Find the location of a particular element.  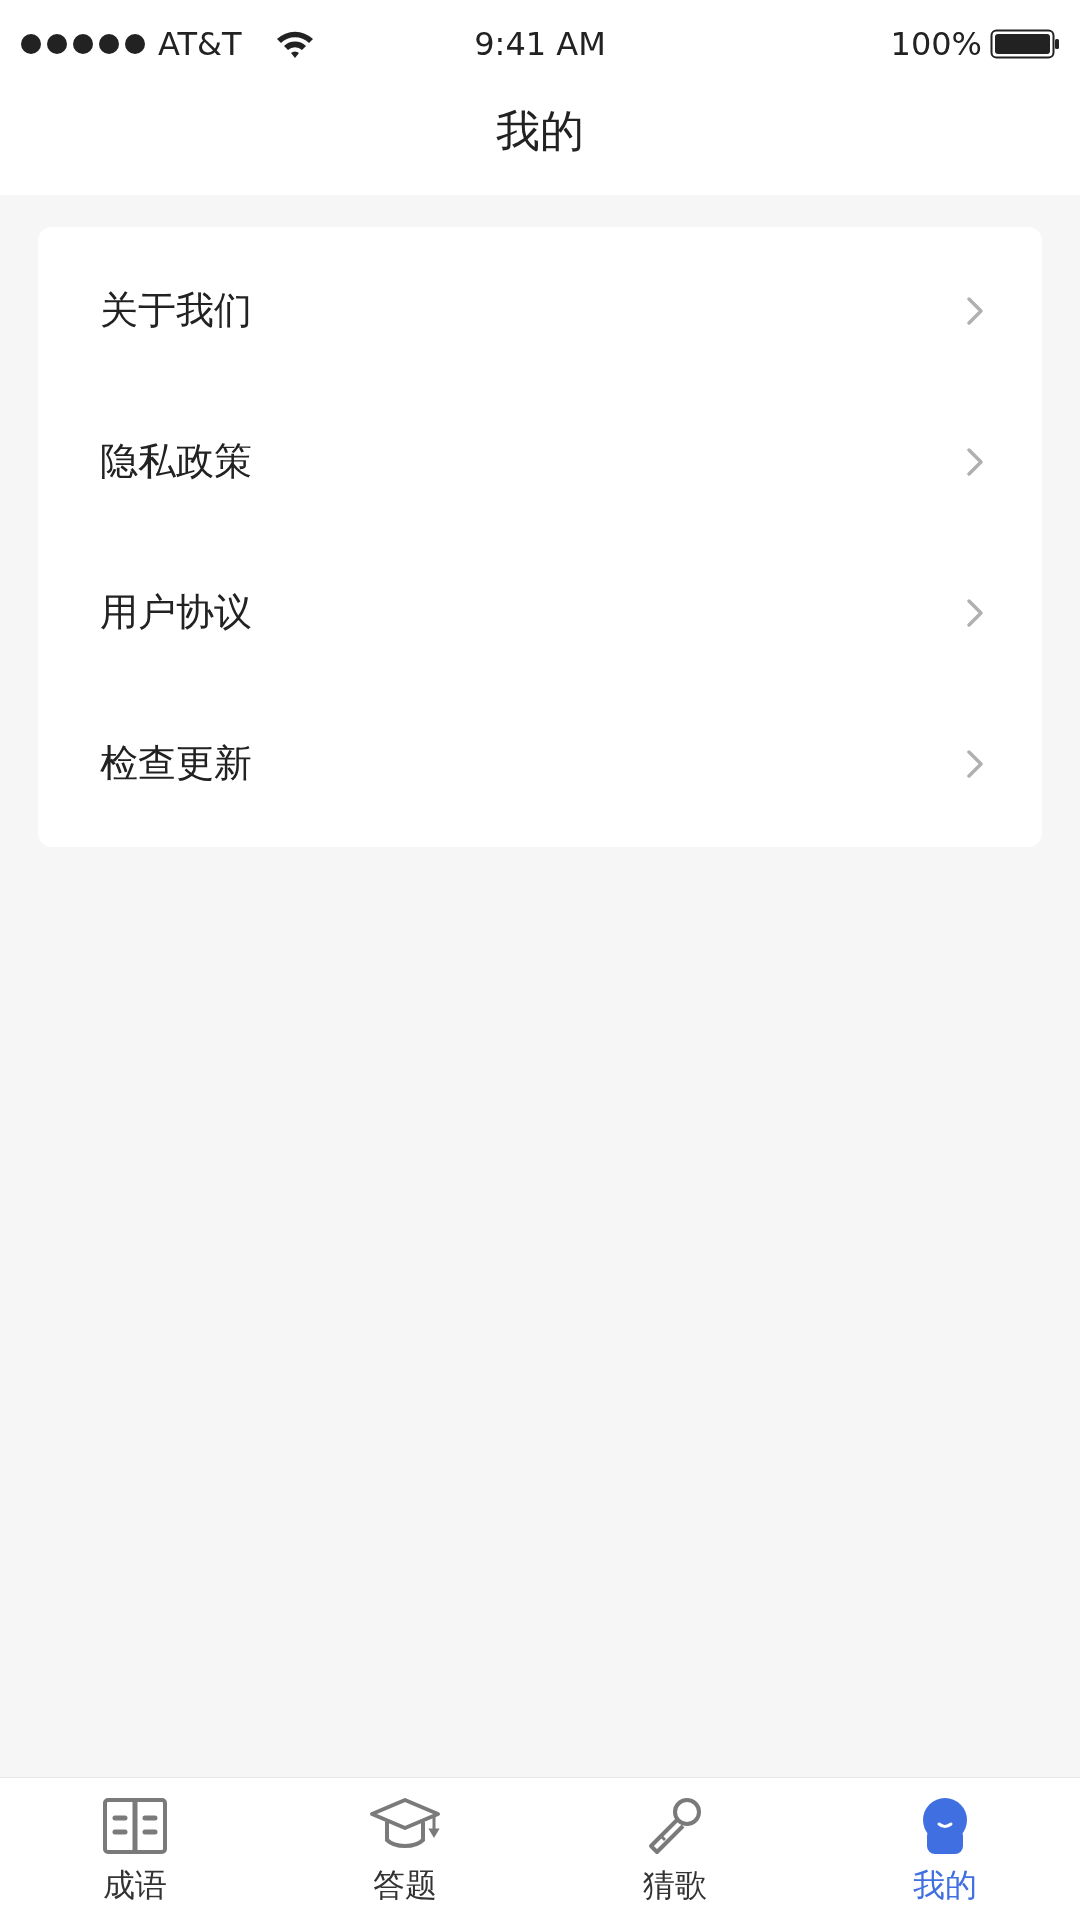

menu-item: 用户协议 is located at coordinates (176, 612).